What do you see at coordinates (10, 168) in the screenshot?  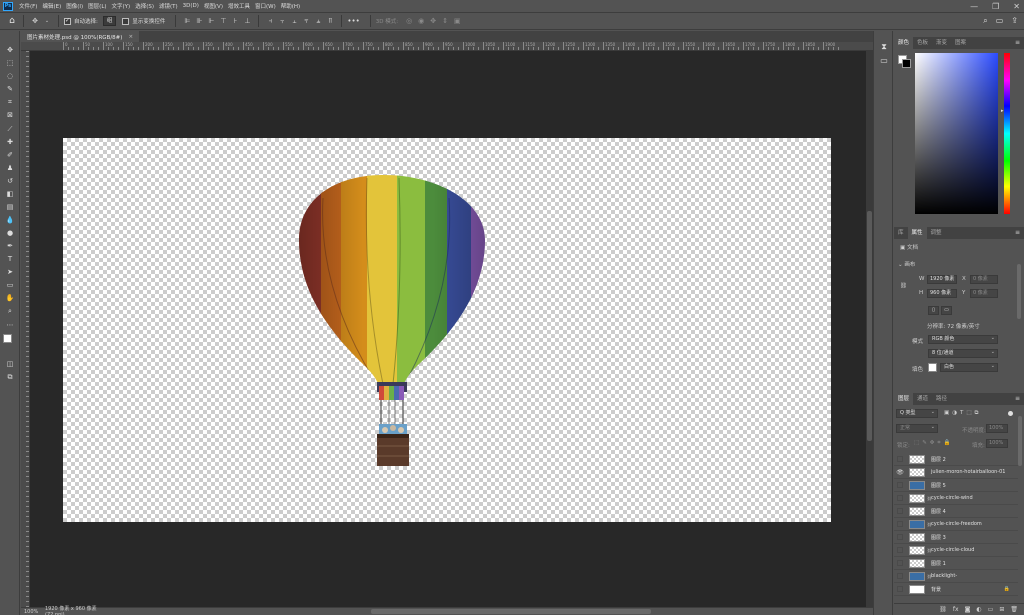 I see `clone-stamp-tool-icon: ♟` at bounding box center [10, 168].